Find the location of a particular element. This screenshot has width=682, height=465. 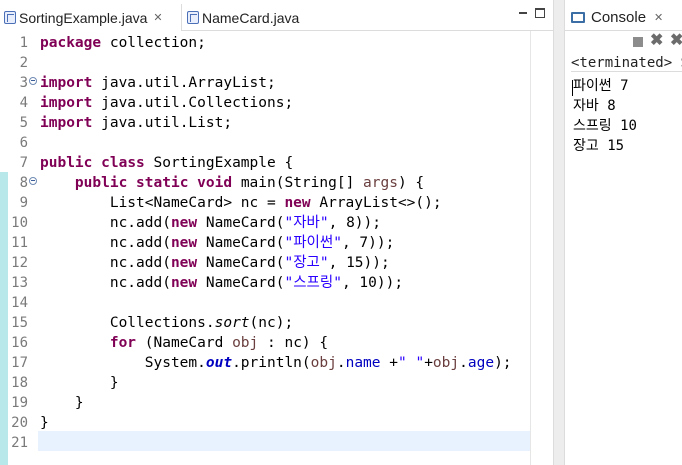

code-line: nc.add(new NameCard("자바", 8)); is located at coordinates (210, 223).